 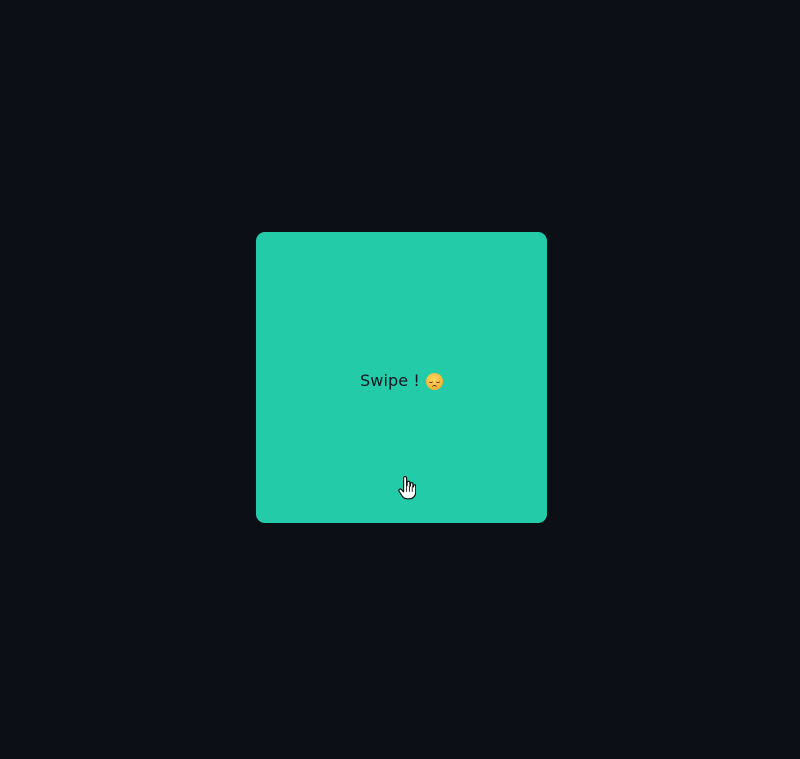 I want to click on swipe-card: Swipe !, so click(x=401, y=377).